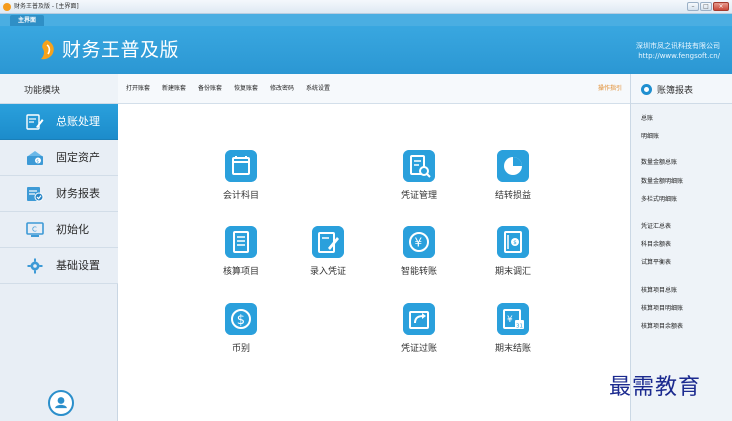 This screenshot has height=421, width=732. I want to click on voucher-search-icon, so click(419, 166).